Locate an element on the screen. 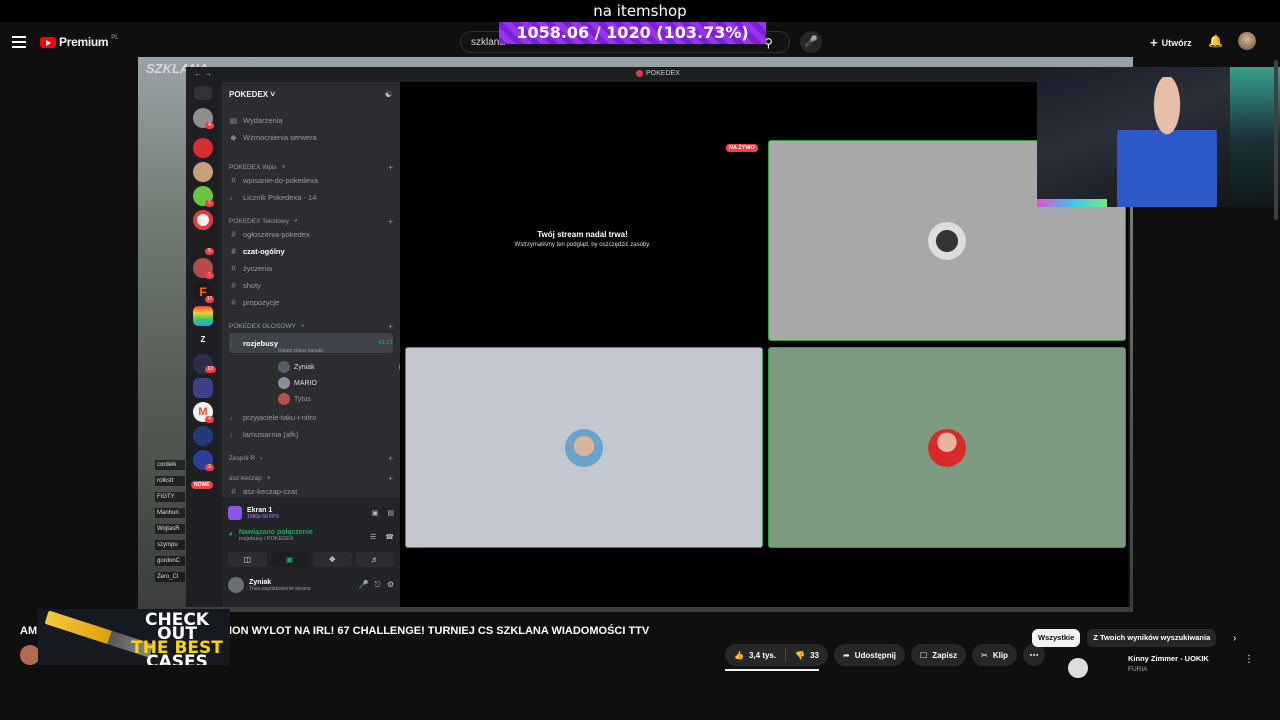 The width and height of the screenshot is (1280, 720). share-label: Udostępnij is located at coordinates (875, 655).